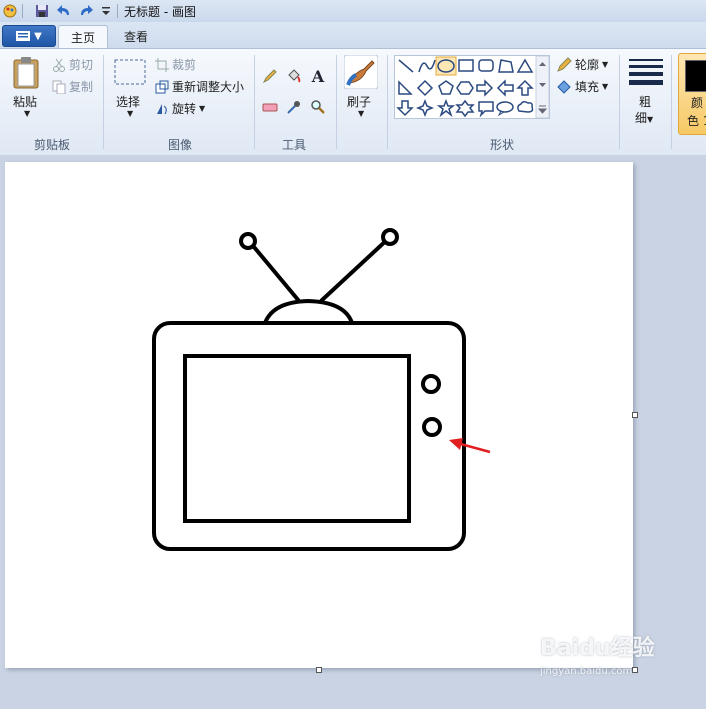  I want to click on tv-knob-top, so click(431, 384).